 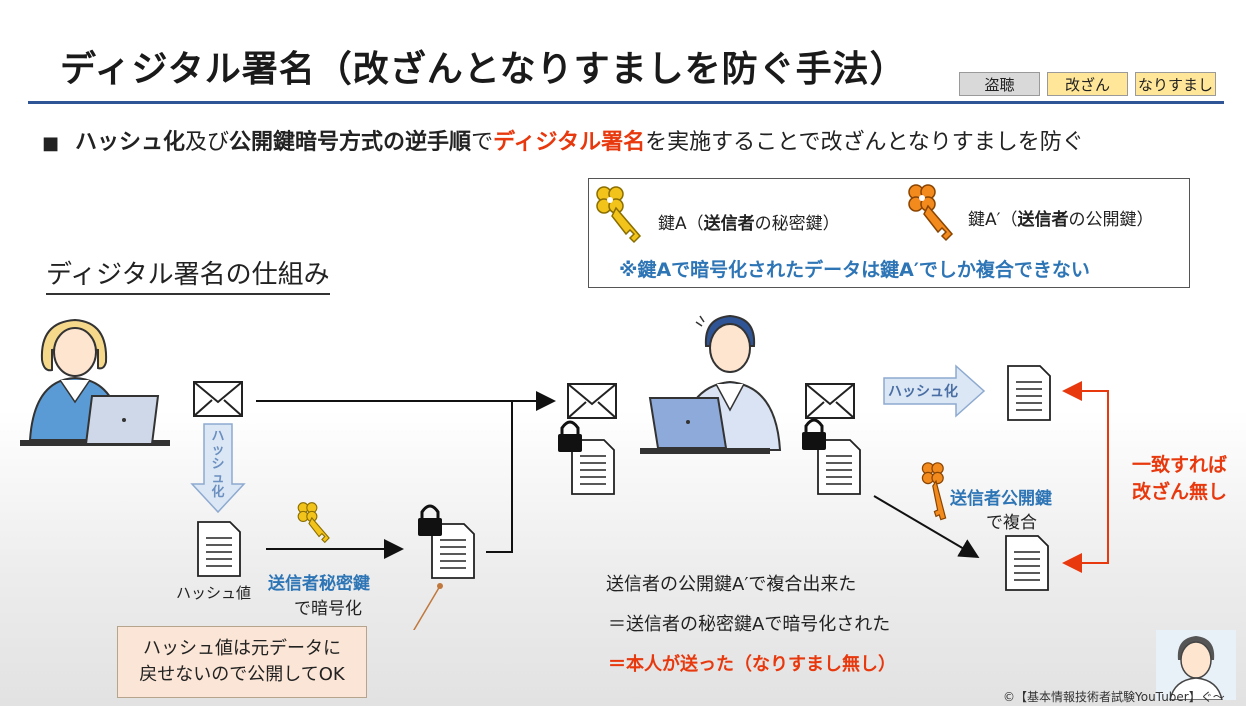 I want to click on bullet-de: で, so click(x=482, y=142).